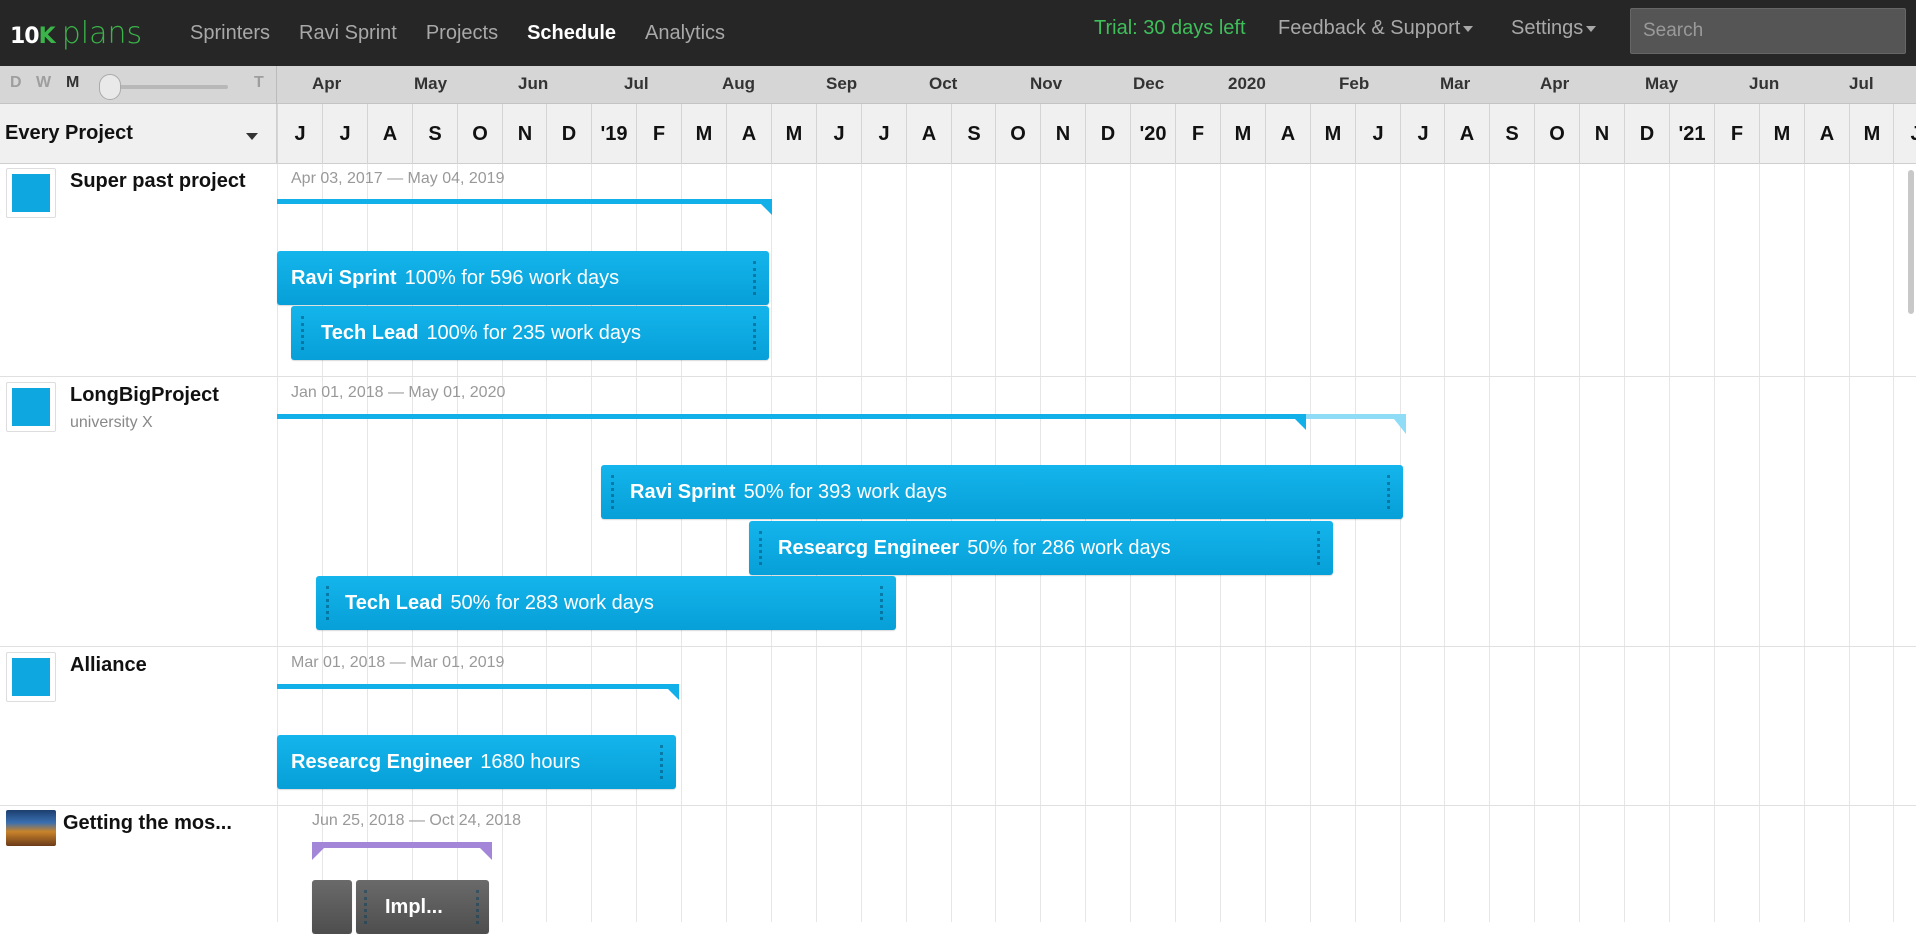 The height and width of the screenshot is (934, 1916). I want to click on project-filter-dropdown: Every Project, so click(138, 134).